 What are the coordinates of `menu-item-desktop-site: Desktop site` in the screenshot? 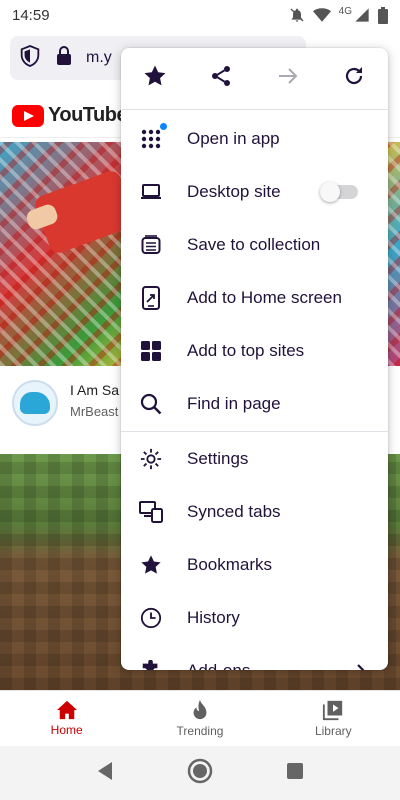 It's located at (254, 191).